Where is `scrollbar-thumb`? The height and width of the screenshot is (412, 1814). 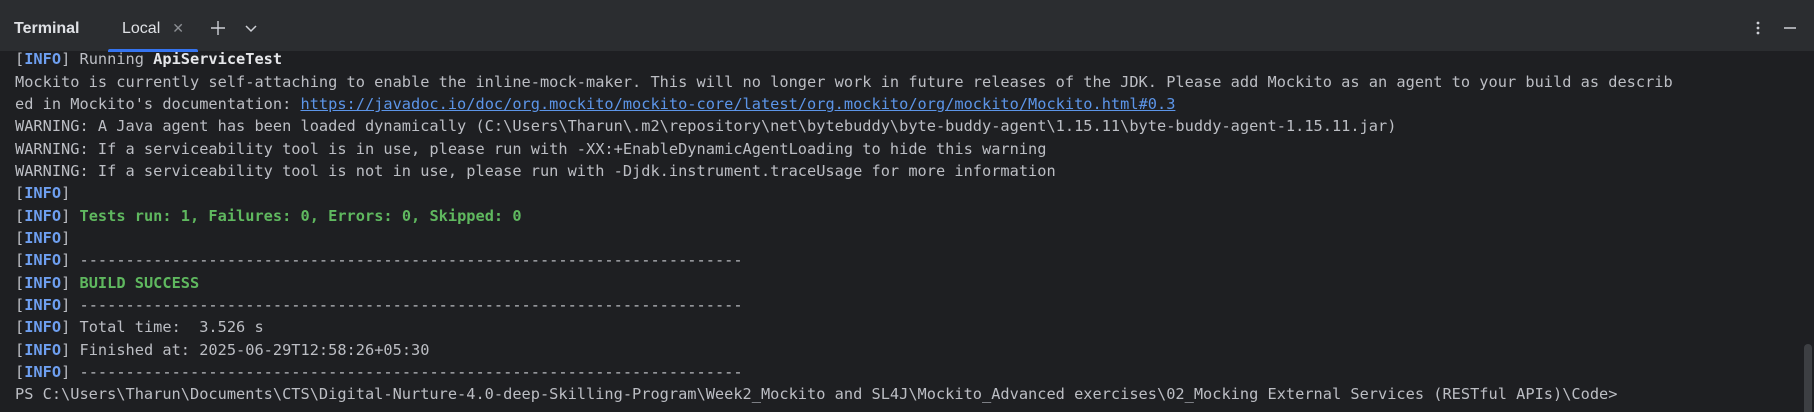 scrollbar-thumb is located at coordinates (1808, 378).